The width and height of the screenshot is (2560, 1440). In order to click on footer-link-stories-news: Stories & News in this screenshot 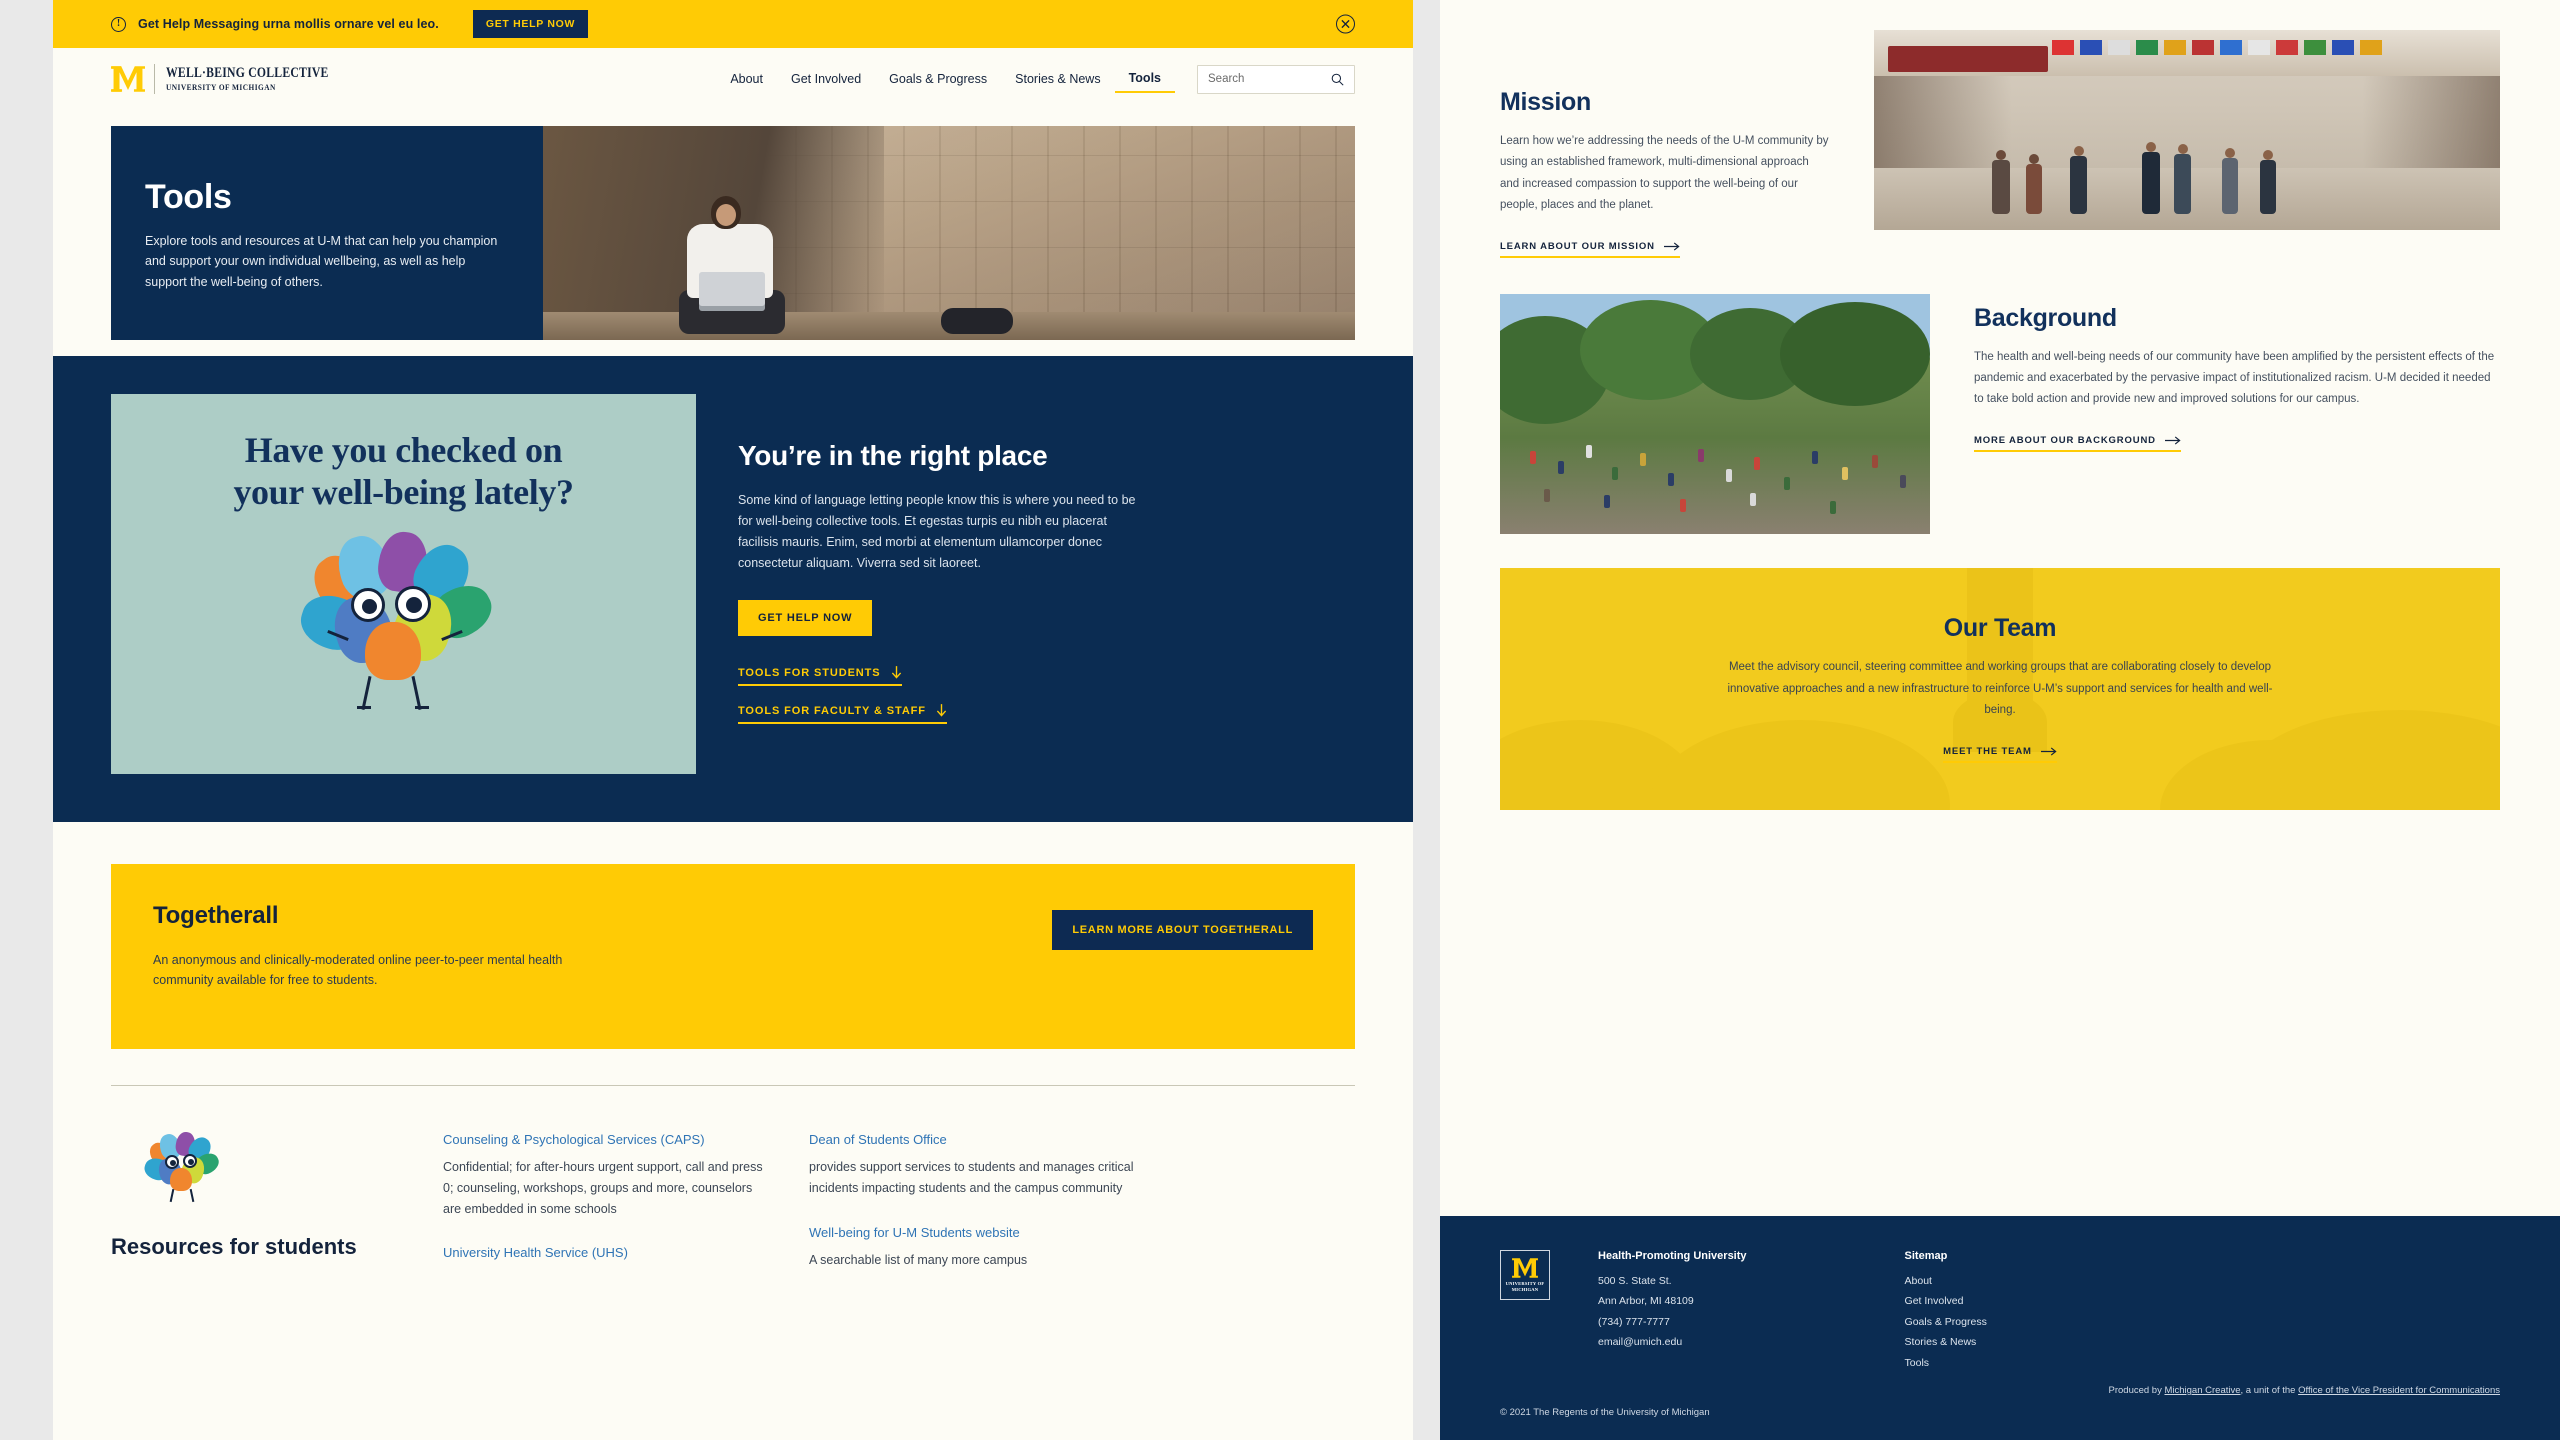, I will do `click(1946, 1342)`.